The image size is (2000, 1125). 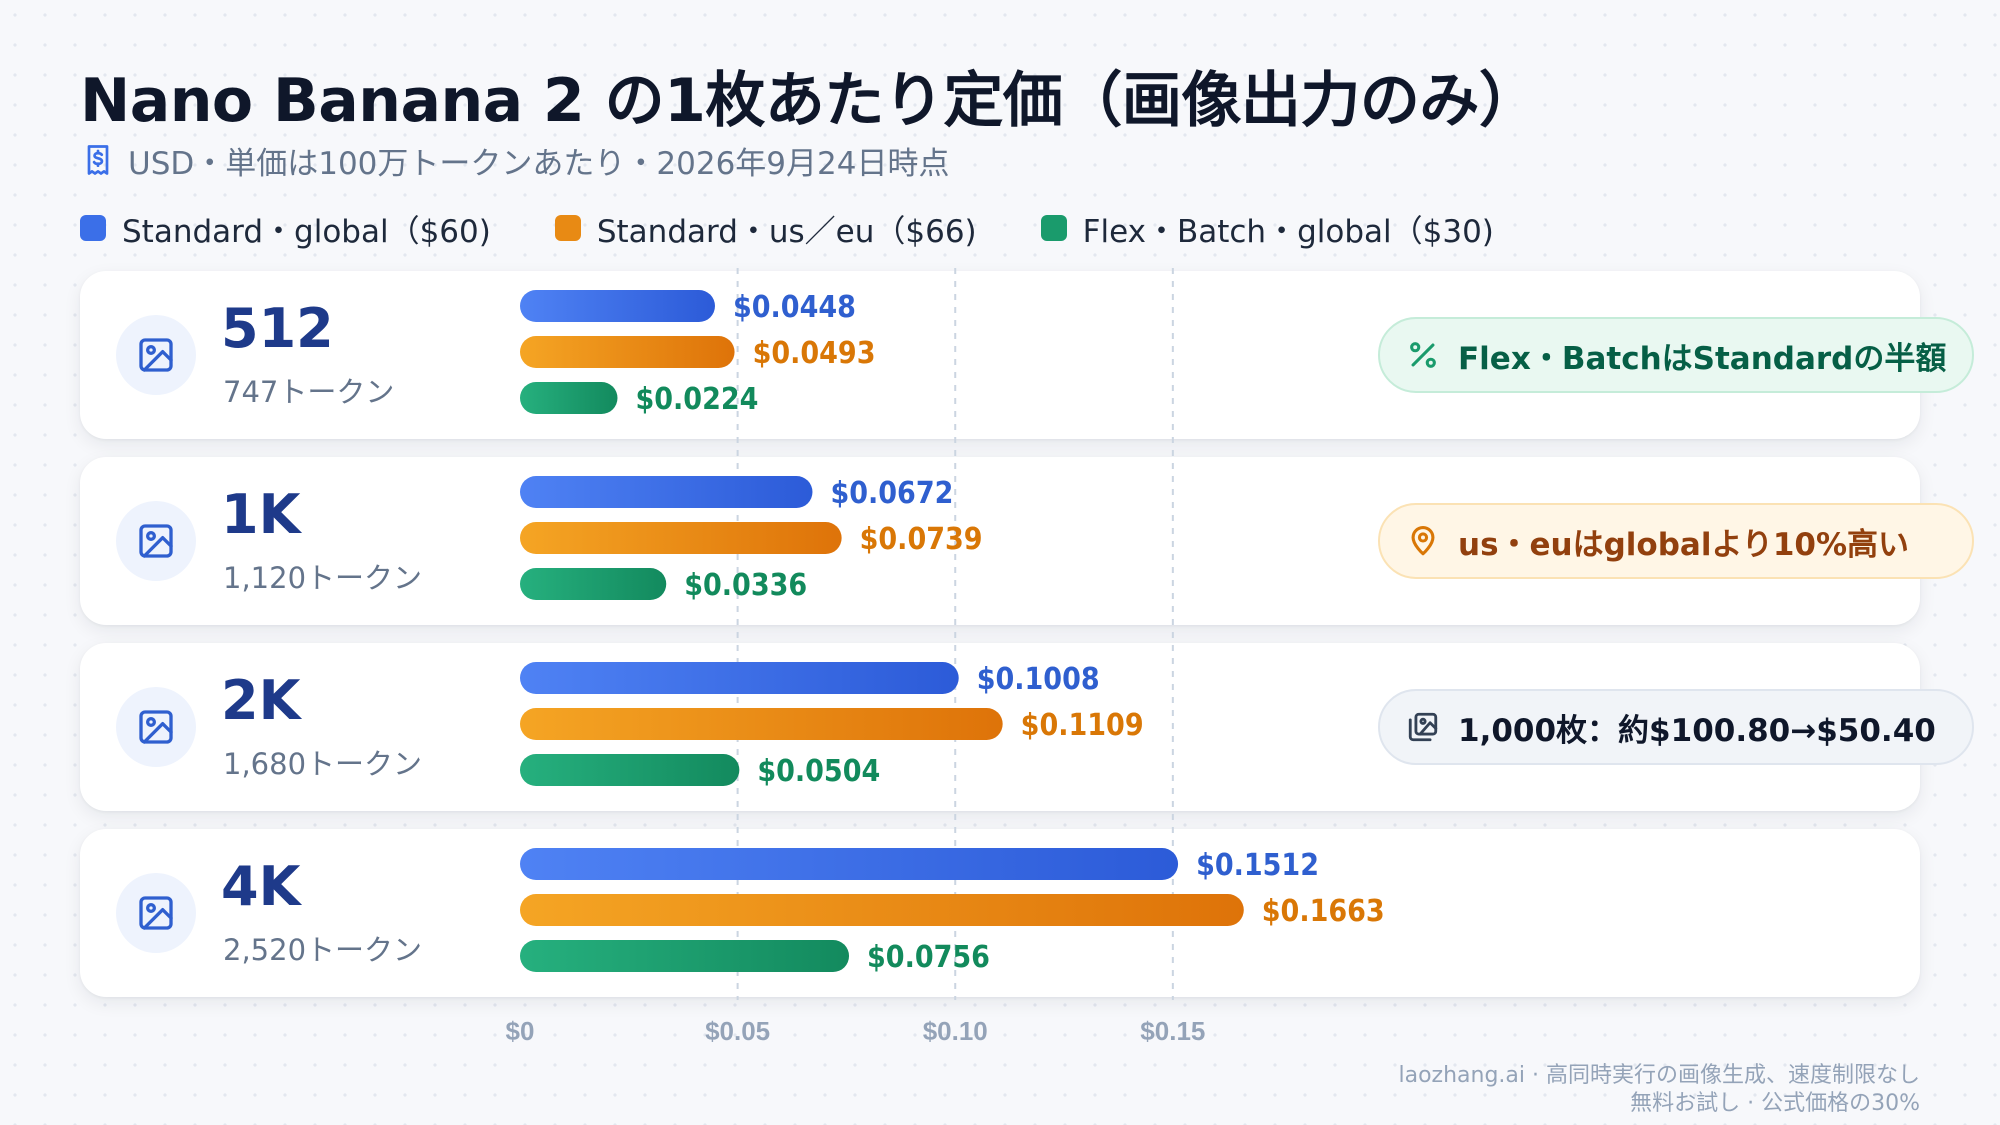 I want to click on note-text: Flex・BatchはStandardの半額, so click(x=1702, y=358).